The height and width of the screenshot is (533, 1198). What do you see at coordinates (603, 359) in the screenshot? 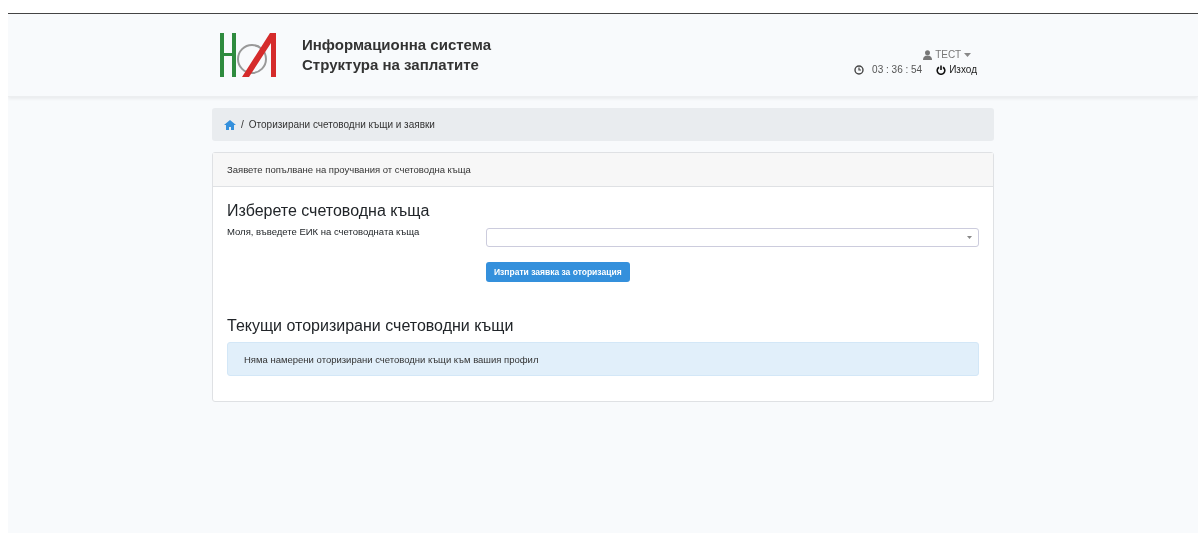
I see `info-alert: Няма намерени оторизирани счетоводни къщи към вашия профил` at bounding box center [603, 359].